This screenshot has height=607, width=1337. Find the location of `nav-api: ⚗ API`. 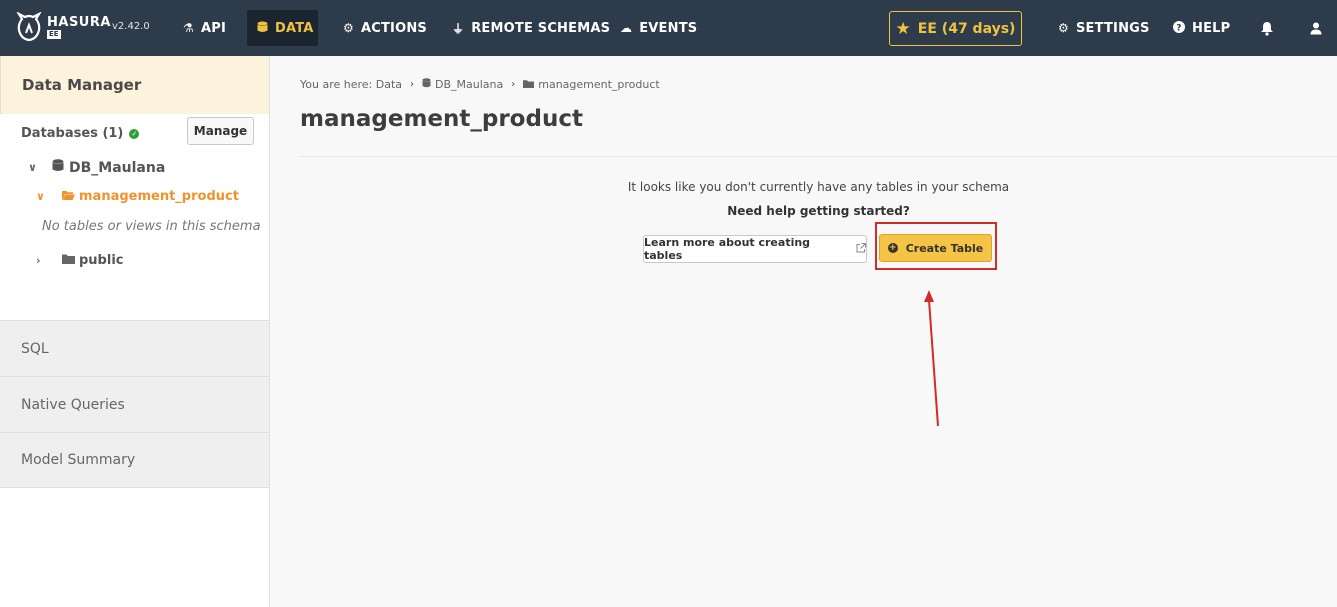

nav-api: ⚗ API is located at coordinates (204, 28).